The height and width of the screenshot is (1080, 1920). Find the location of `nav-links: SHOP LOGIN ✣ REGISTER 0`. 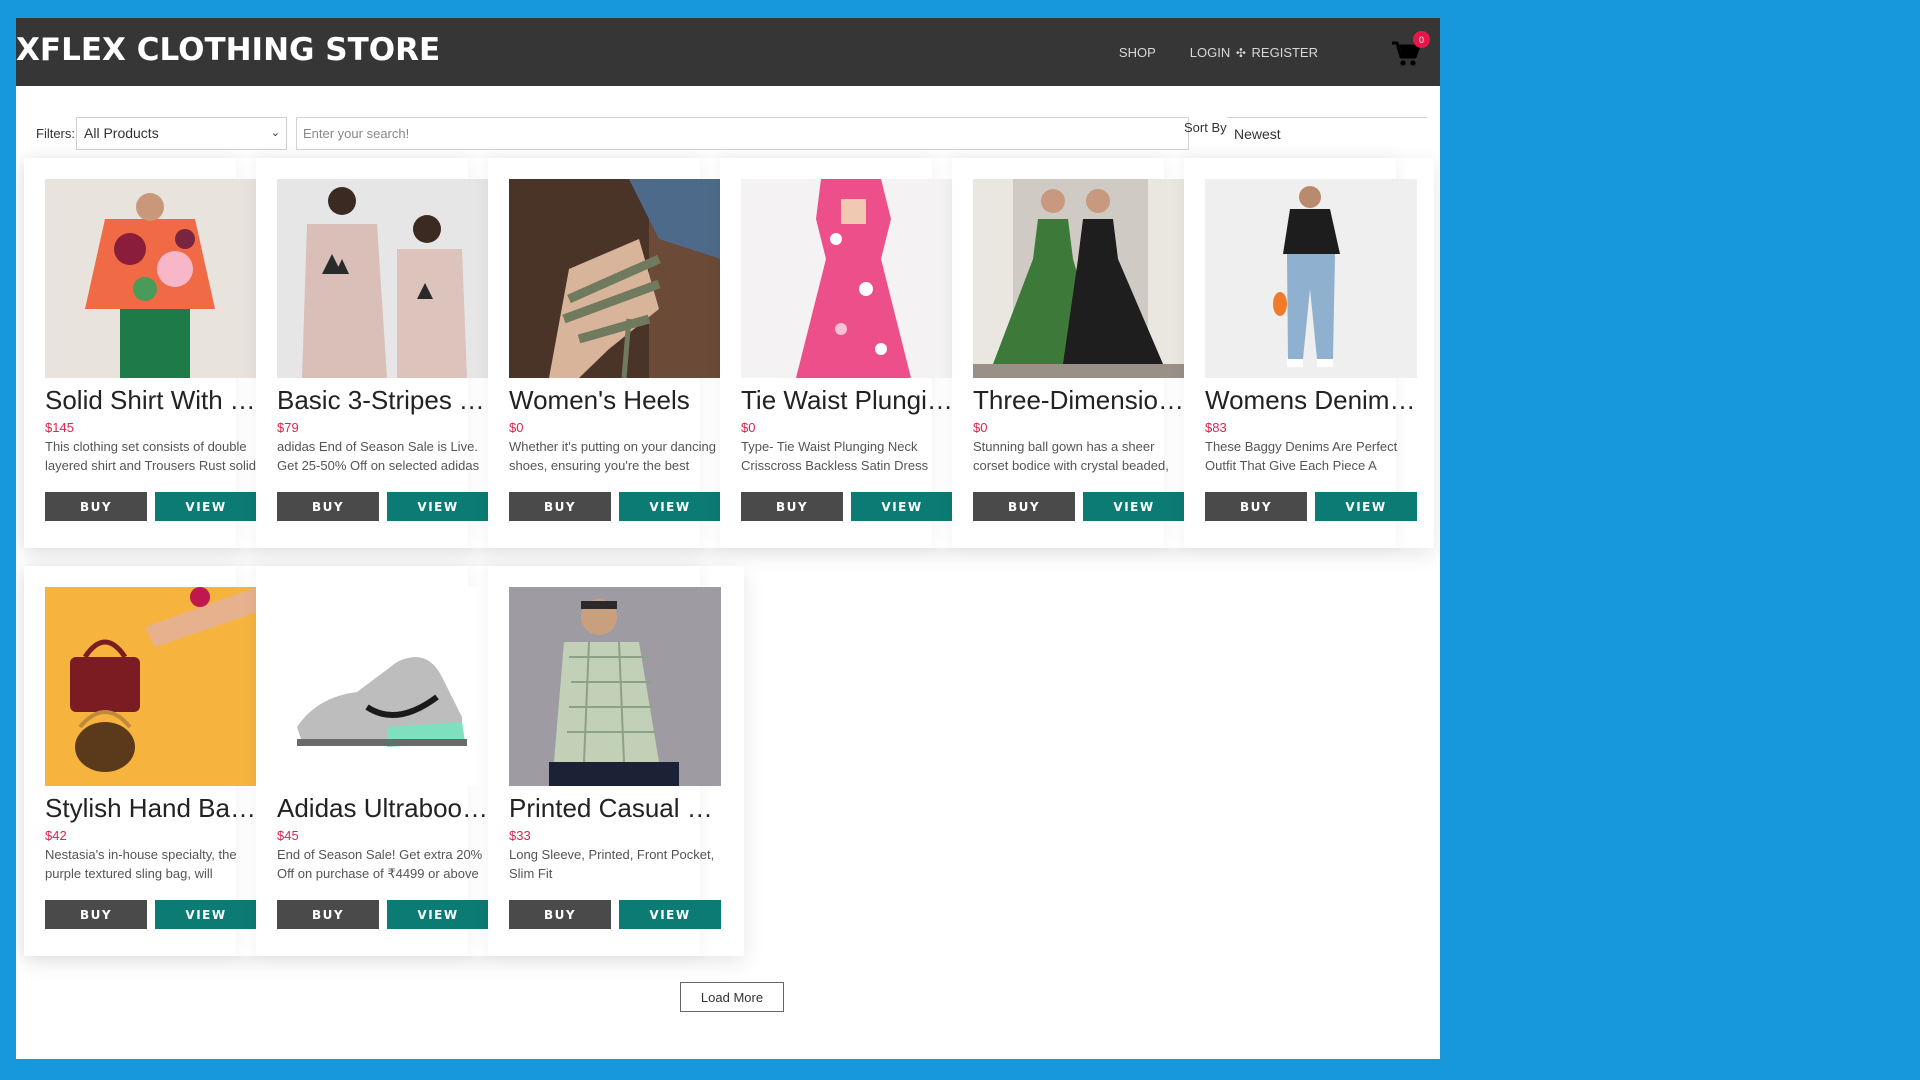

nav-links: SHOP LOGIN ✣ REGISTER 0 is located at coordinates (1279, 52).